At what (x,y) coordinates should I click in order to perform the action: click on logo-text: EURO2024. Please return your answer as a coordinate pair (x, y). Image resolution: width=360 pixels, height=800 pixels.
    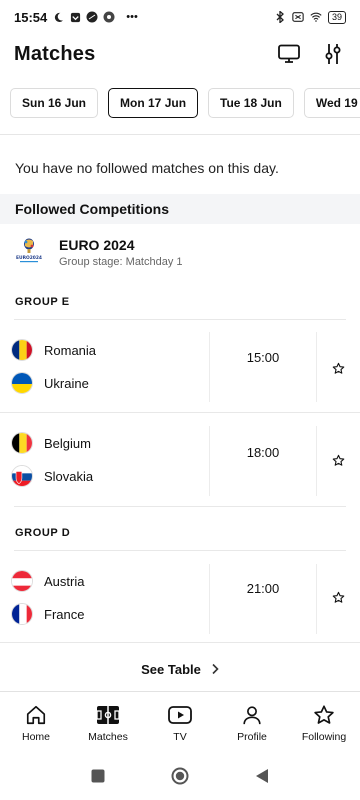
    Looking at the image, I should click on (29, 258).